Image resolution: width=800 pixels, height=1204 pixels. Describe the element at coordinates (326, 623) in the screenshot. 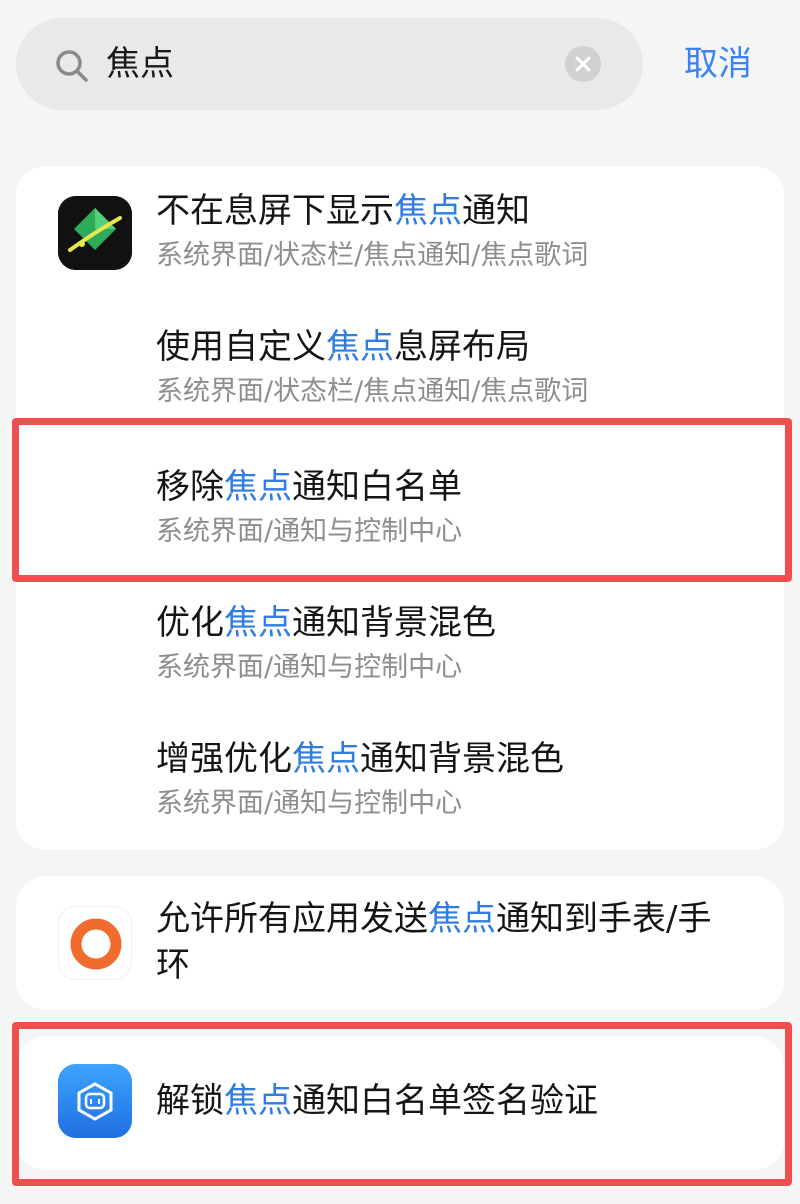

I see `result-title: 优化焦点通知背景混色` at that location.